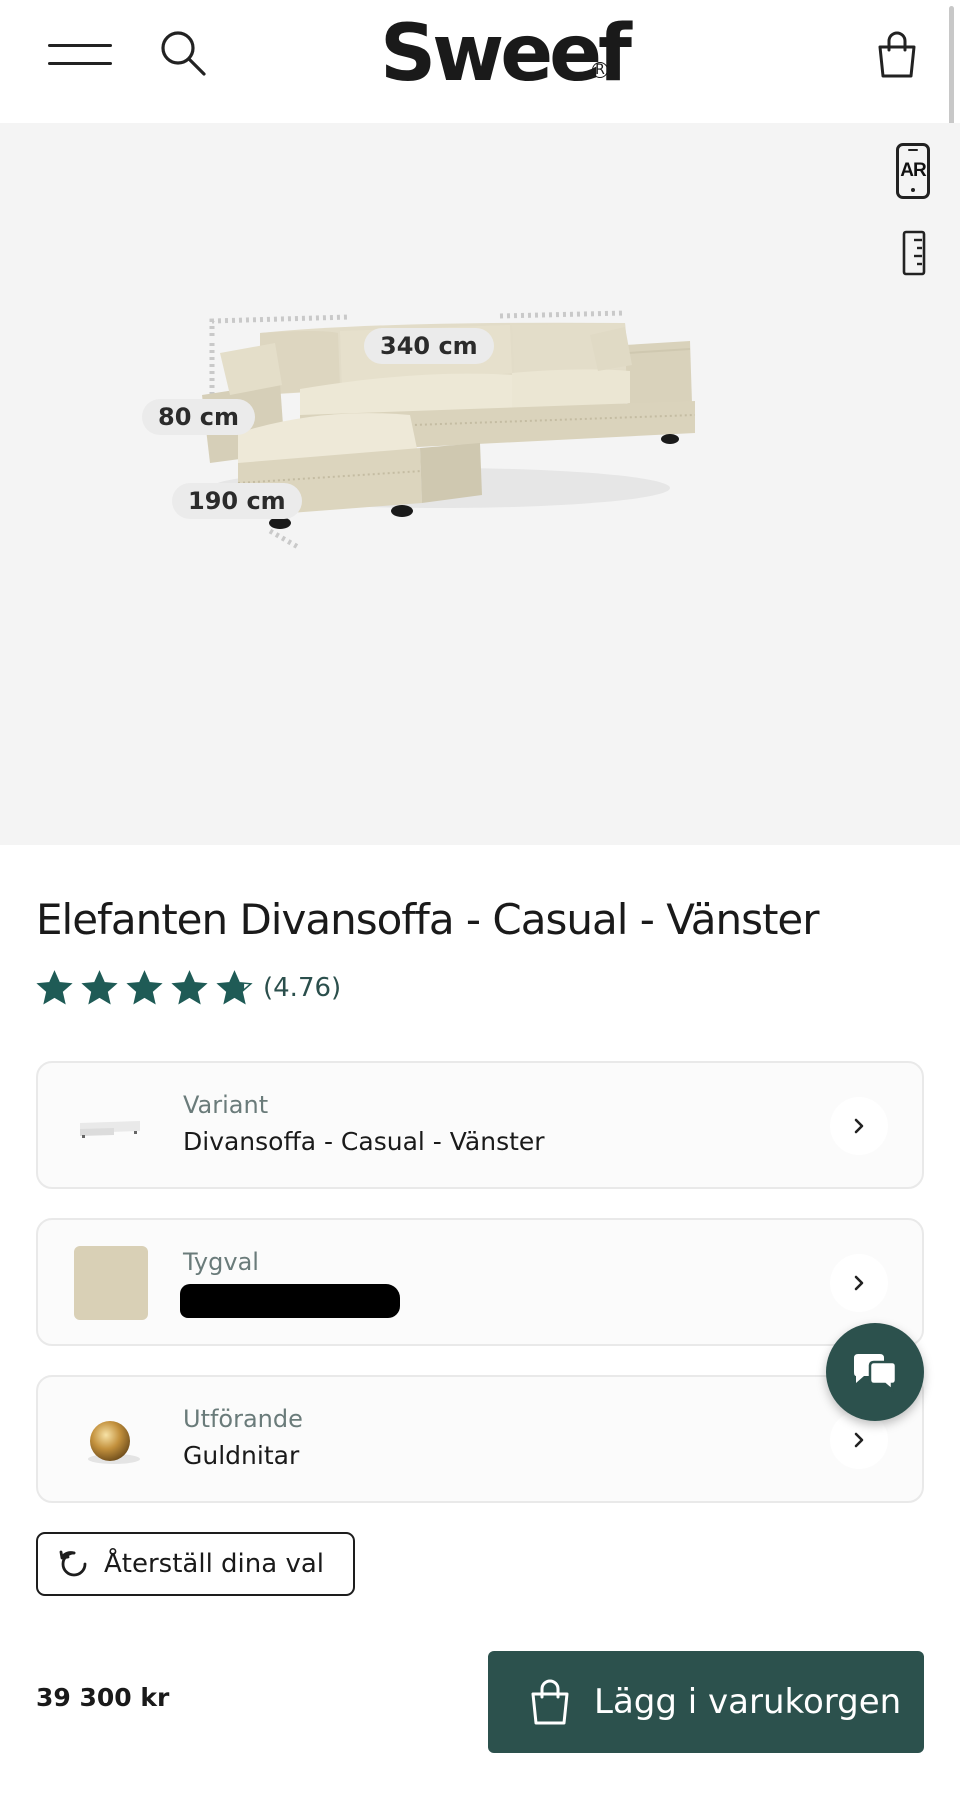 The height and width of the screenshot is (1798, 960). Describe the element at coordinates (951, 70) in the screenshot. I see `scrollbar` at that location.